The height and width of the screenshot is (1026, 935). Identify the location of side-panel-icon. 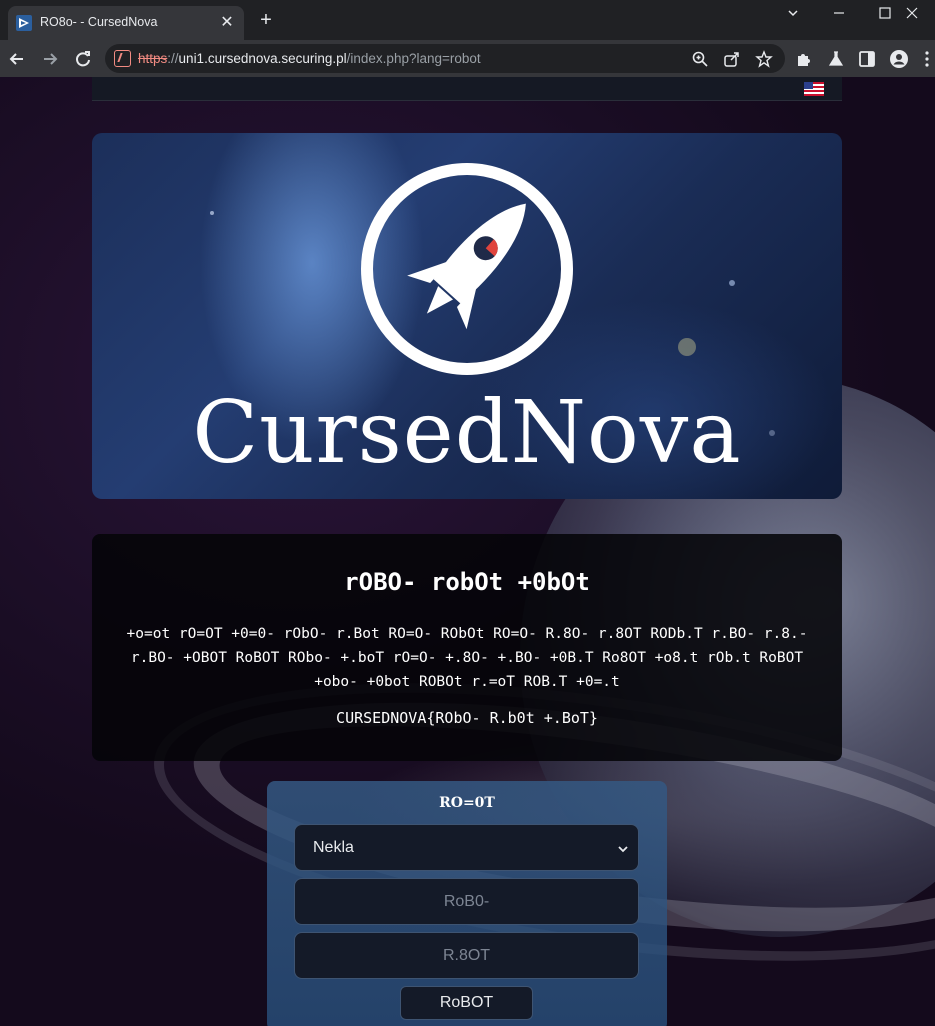
(867, 59).